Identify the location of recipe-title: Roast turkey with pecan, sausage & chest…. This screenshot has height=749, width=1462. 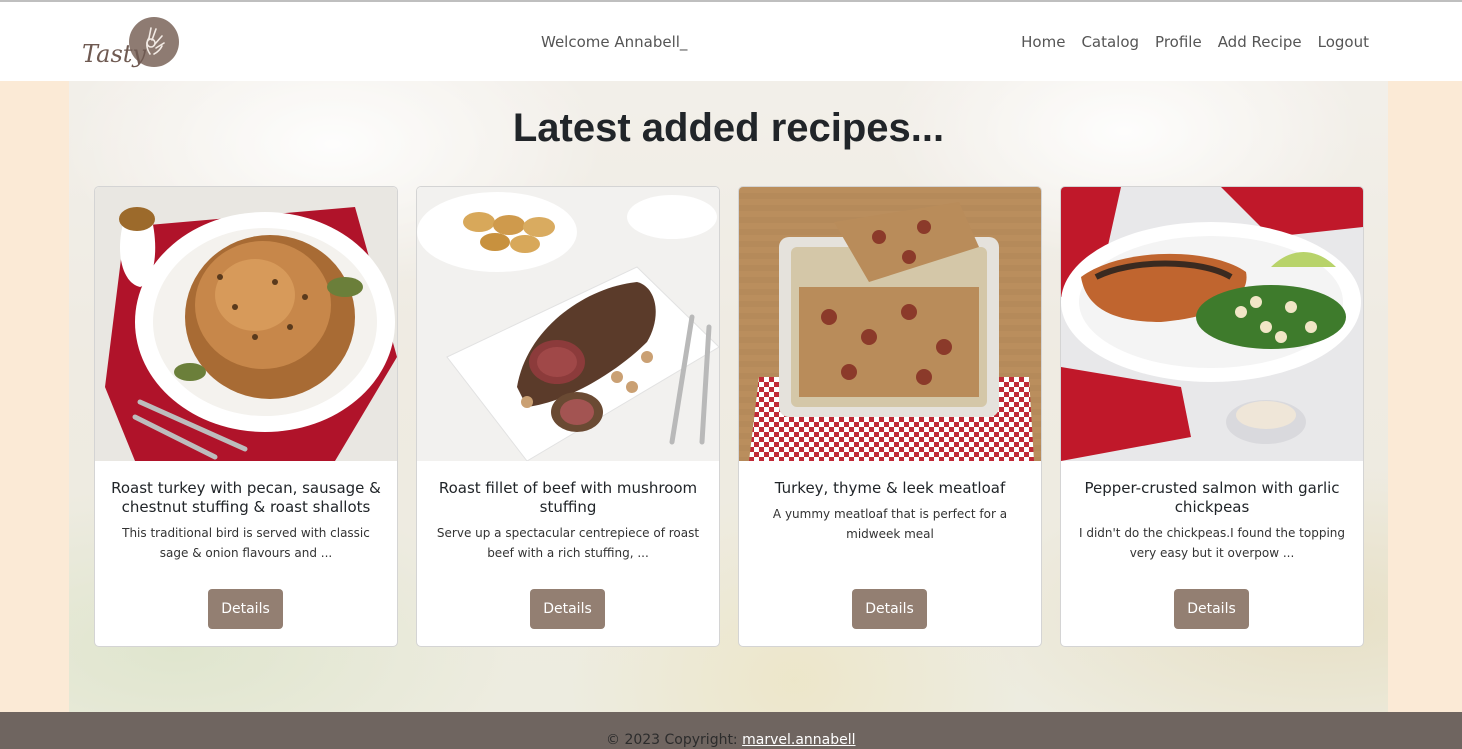
(246, 497).